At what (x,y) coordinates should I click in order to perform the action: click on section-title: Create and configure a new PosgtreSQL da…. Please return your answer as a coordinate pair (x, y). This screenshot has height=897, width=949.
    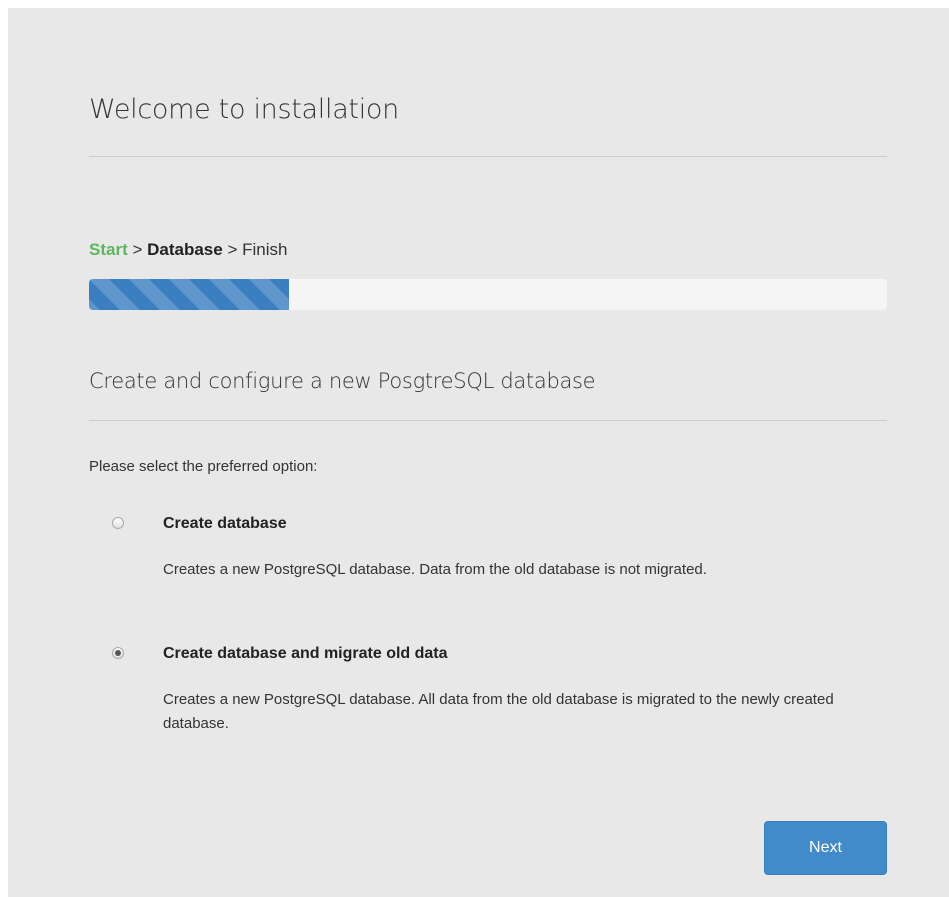
    Looking at the image, I should click on (342, 381).